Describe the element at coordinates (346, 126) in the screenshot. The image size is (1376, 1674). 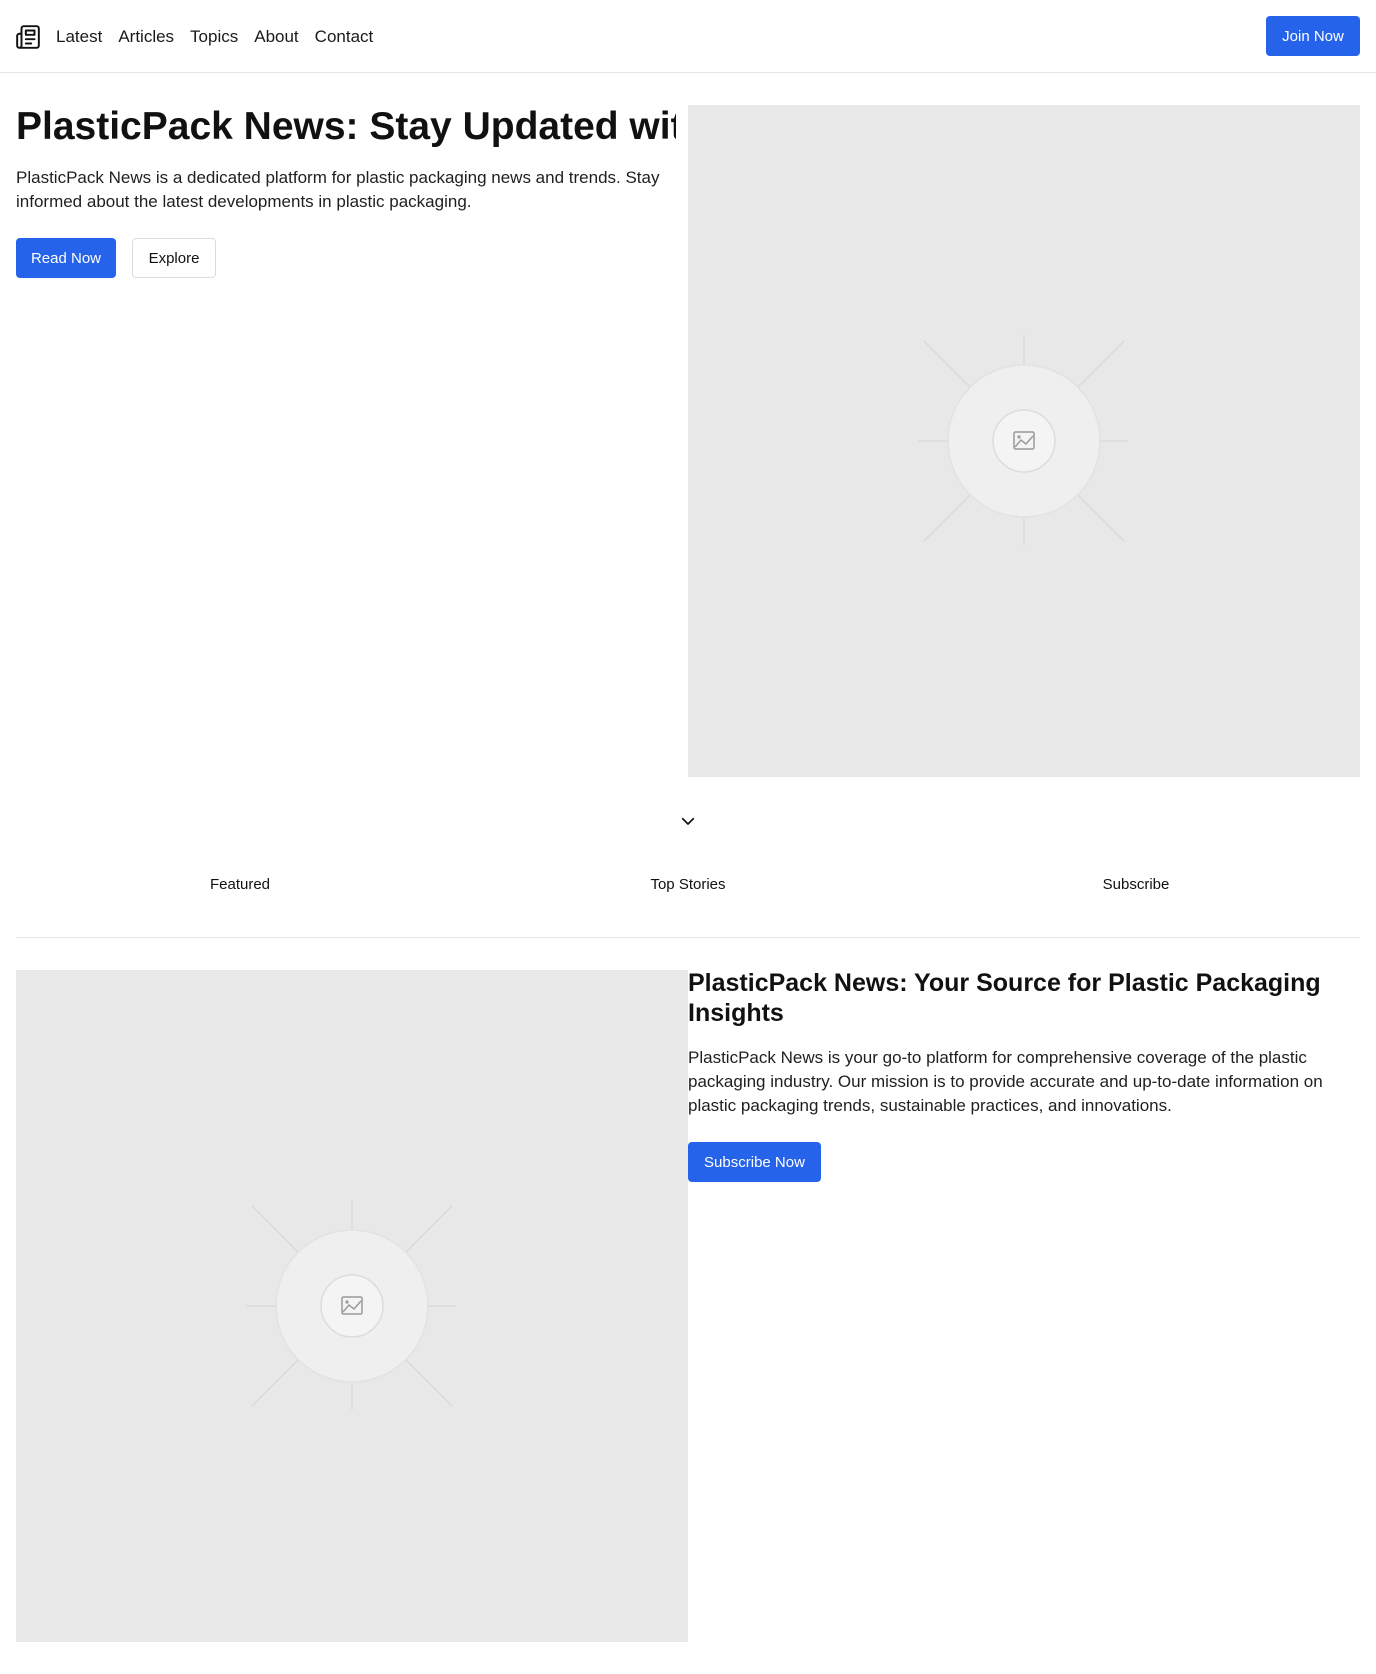
I see `hero-title: PlasticPack News: Stay Updated with` at that location.